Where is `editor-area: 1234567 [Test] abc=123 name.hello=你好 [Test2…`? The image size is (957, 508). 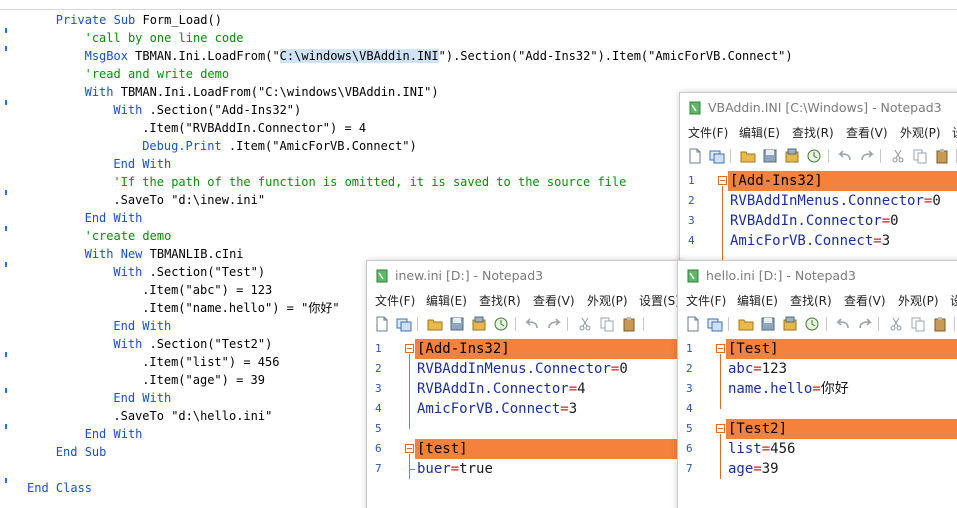
editor-area: 1234567 [Test] abc=123 name.hello=你好 [Test2… is located at coordinates (817, 422).